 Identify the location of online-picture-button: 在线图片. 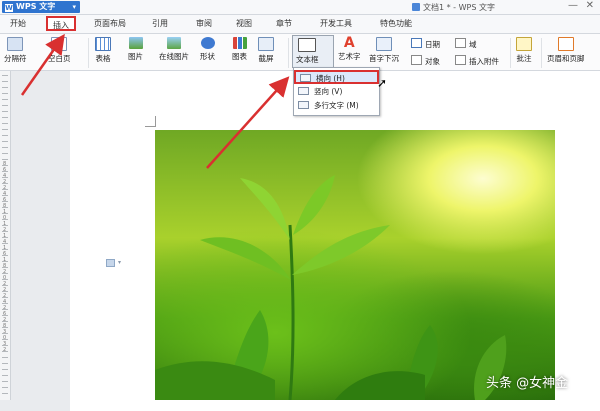
(174, 49).